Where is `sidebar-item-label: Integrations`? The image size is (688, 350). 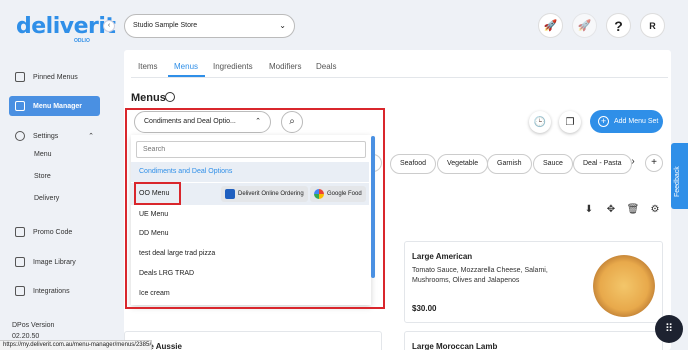 sidebar-item-label: Integrations is located at coordinates (51, 291).